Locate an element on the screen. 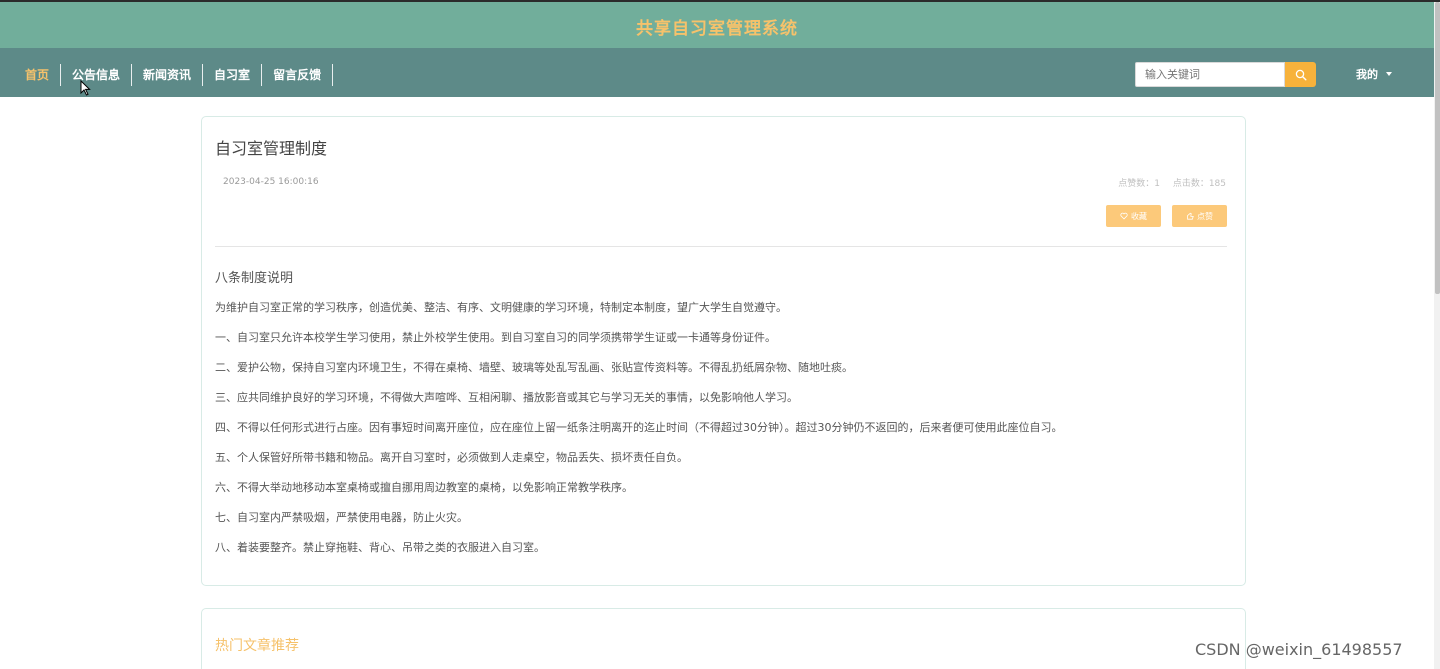 This screenshot has width=1440, height=669. content-sub-heading: 八条制度说明 is located at coordinates (254, 278).